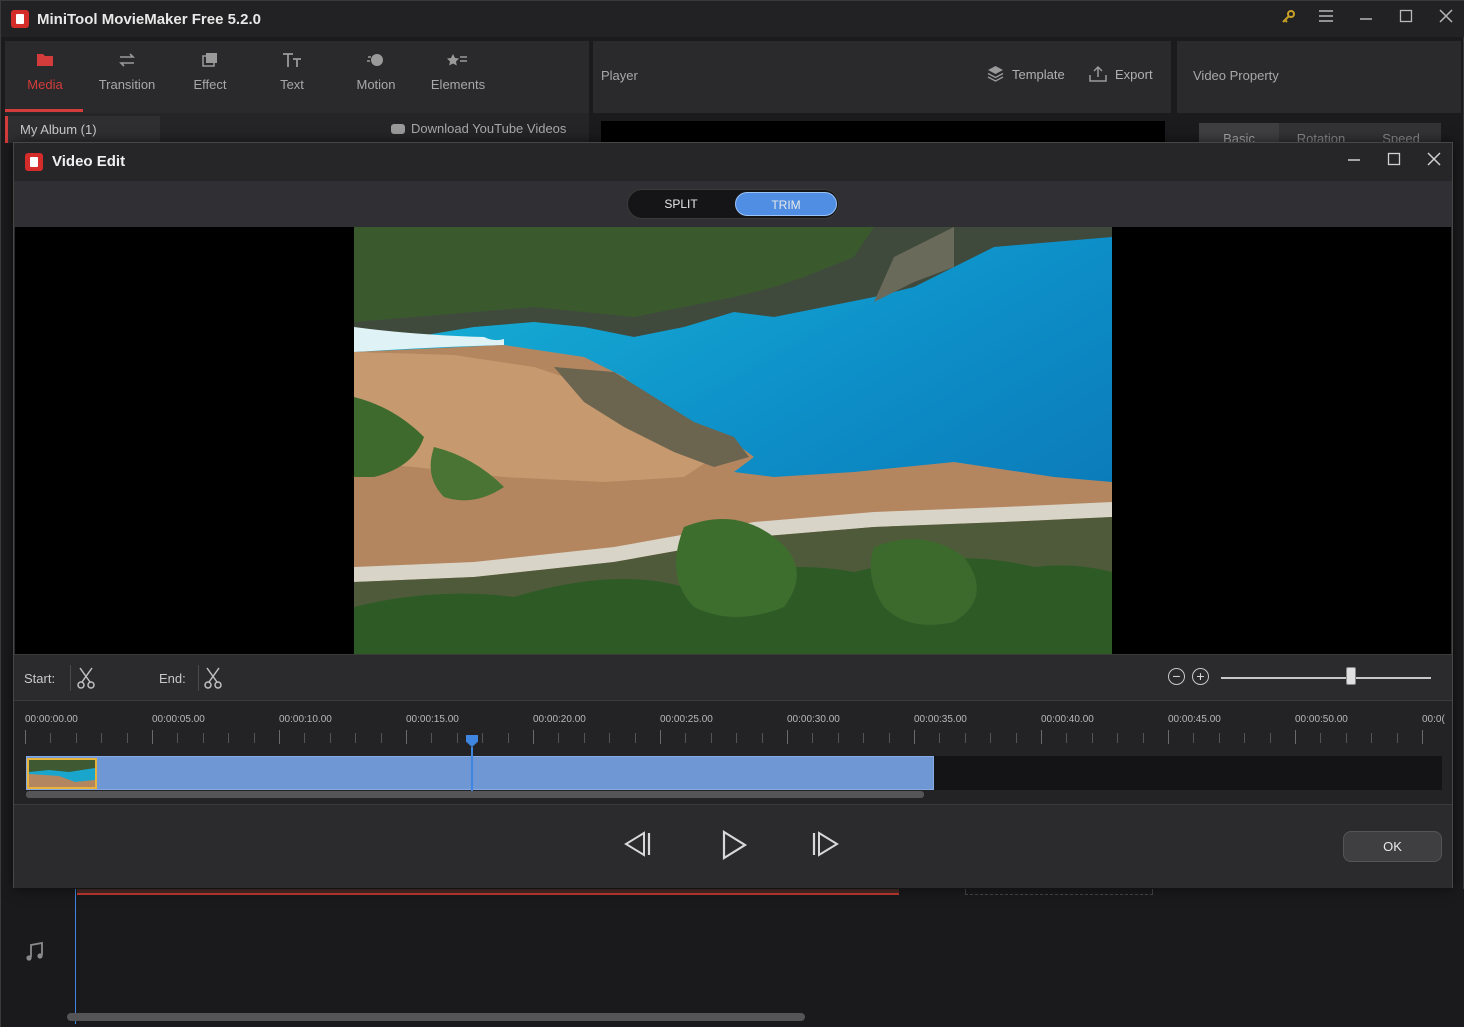 The image size is (1464, 1027). I want to click on ruler-tick-label: 00:00:30.00, so click(813, 719).